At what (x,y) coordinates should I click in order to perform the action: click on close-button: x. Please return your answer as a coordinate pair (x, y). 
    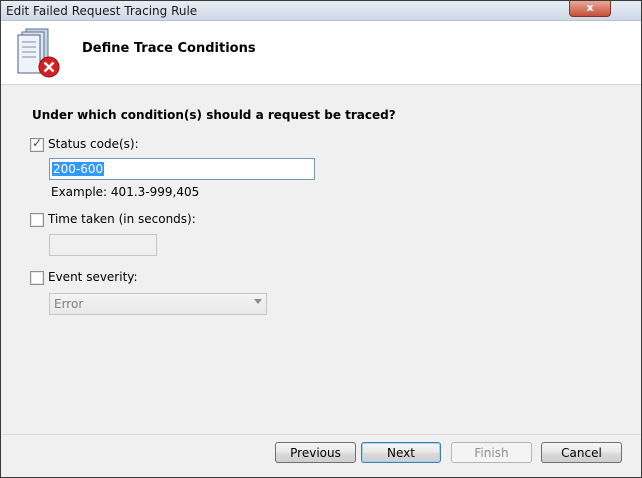
    Looking at the image, I should click on (590, 9).